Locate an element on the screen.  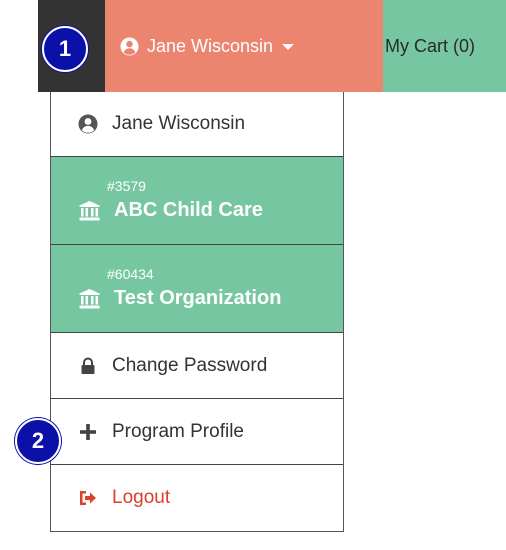
logout-item: Logout is located at coordinates (197, 498).